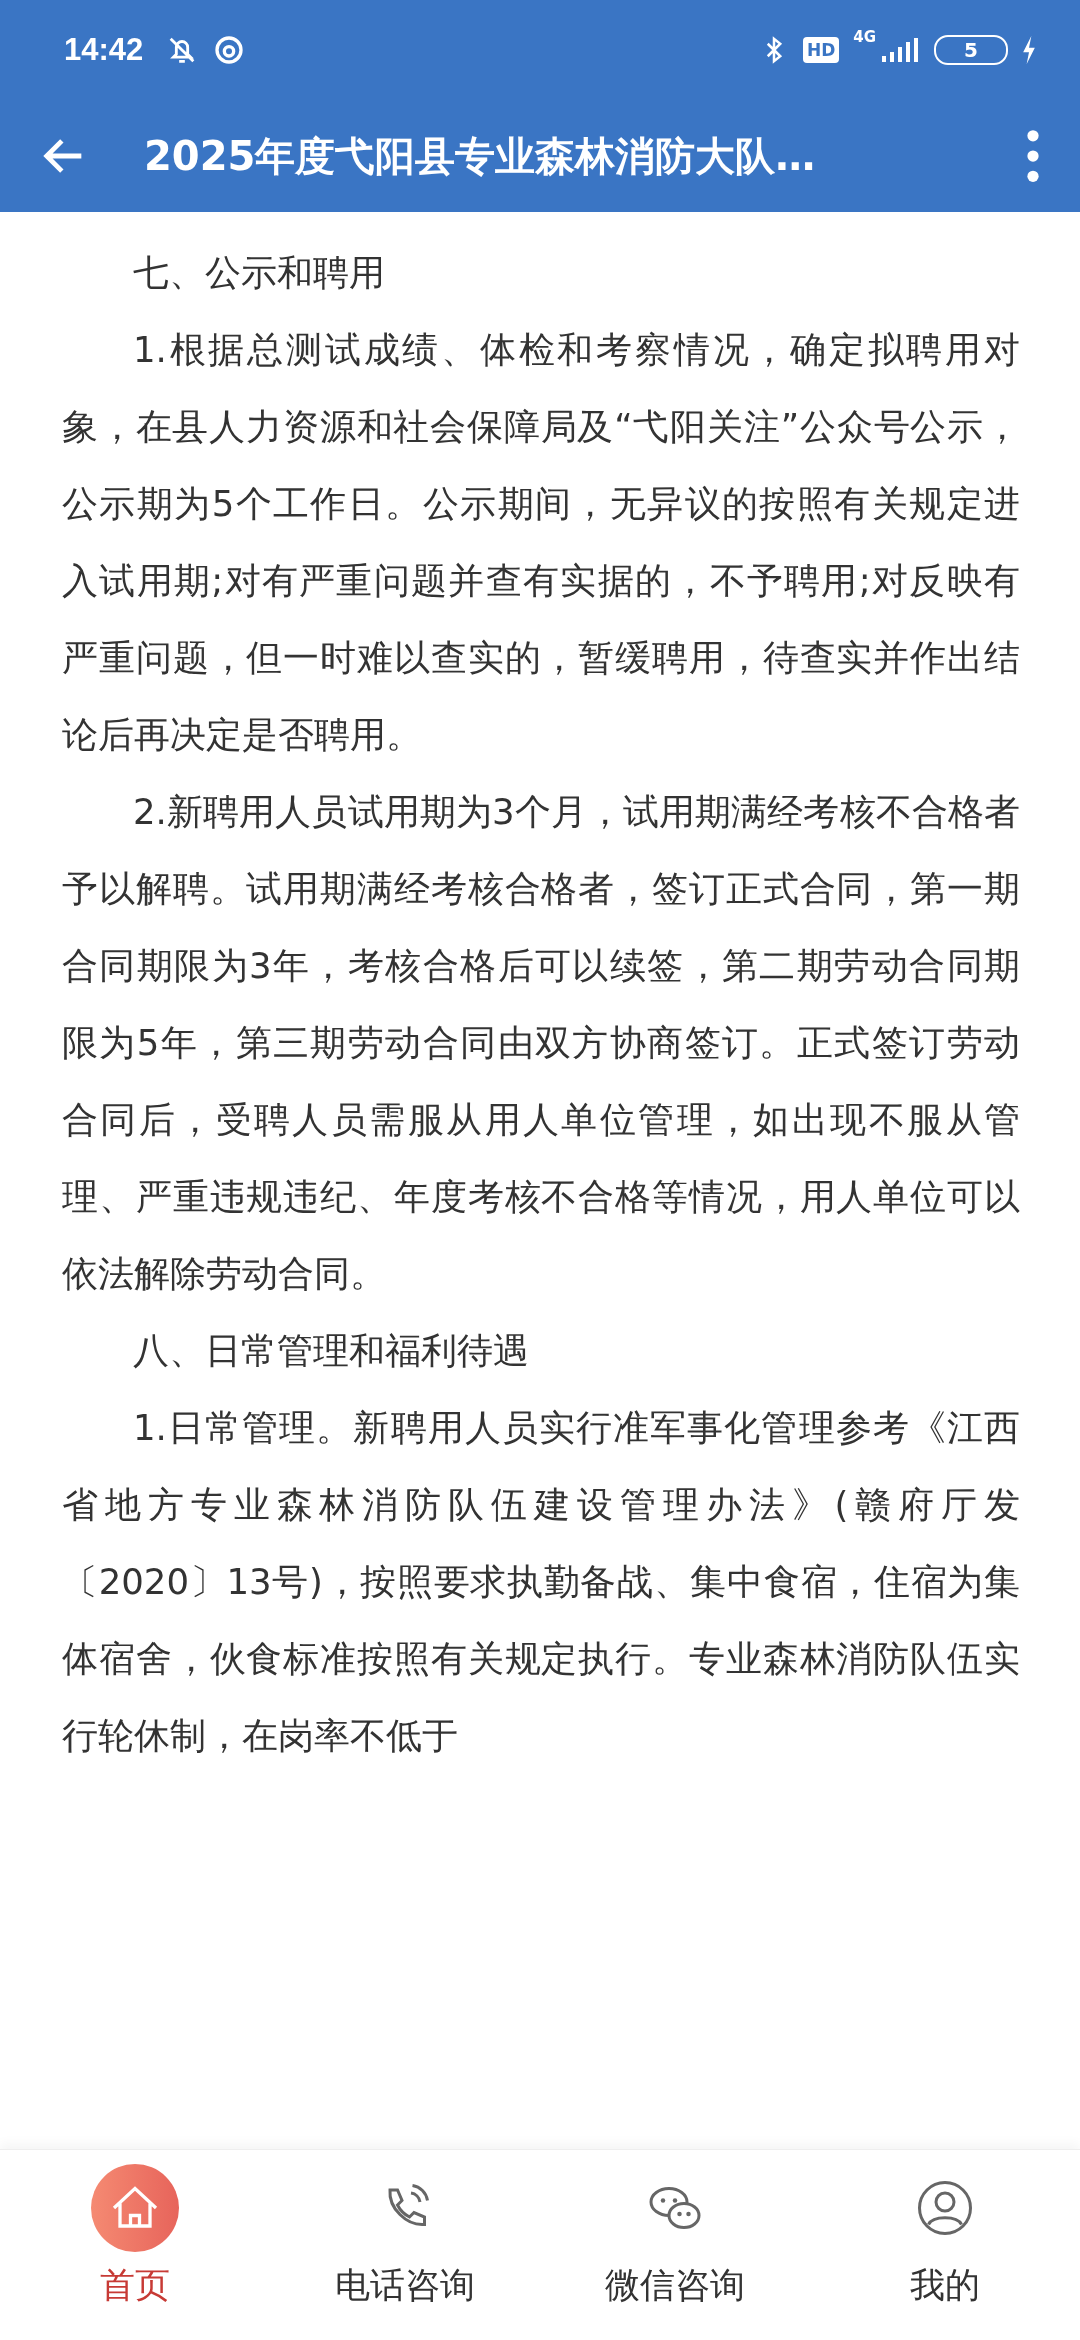 The height and width of the screenshot is (2340, 1080). What do you see at coordinates (821, 50) in the screenshot?
I see `hd-badge: HD` at bounding box center [821, 50].